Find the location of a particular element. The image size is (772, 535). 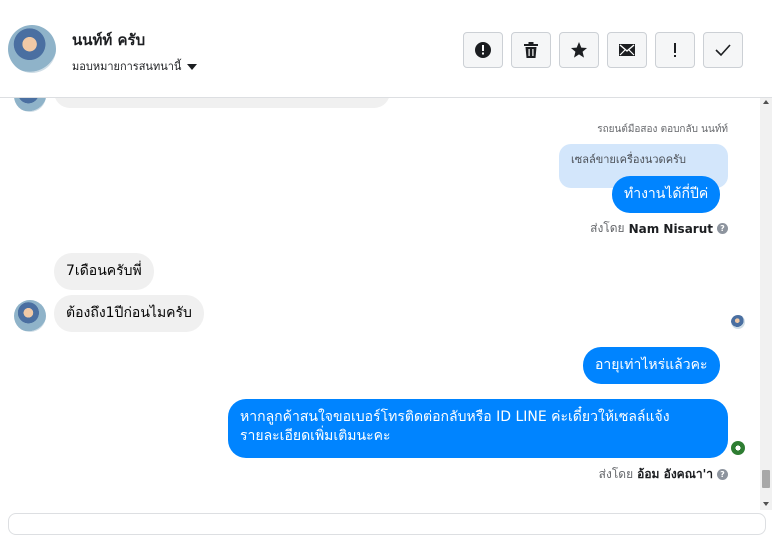

caret-down-icon is located at coordinates (192, 67).